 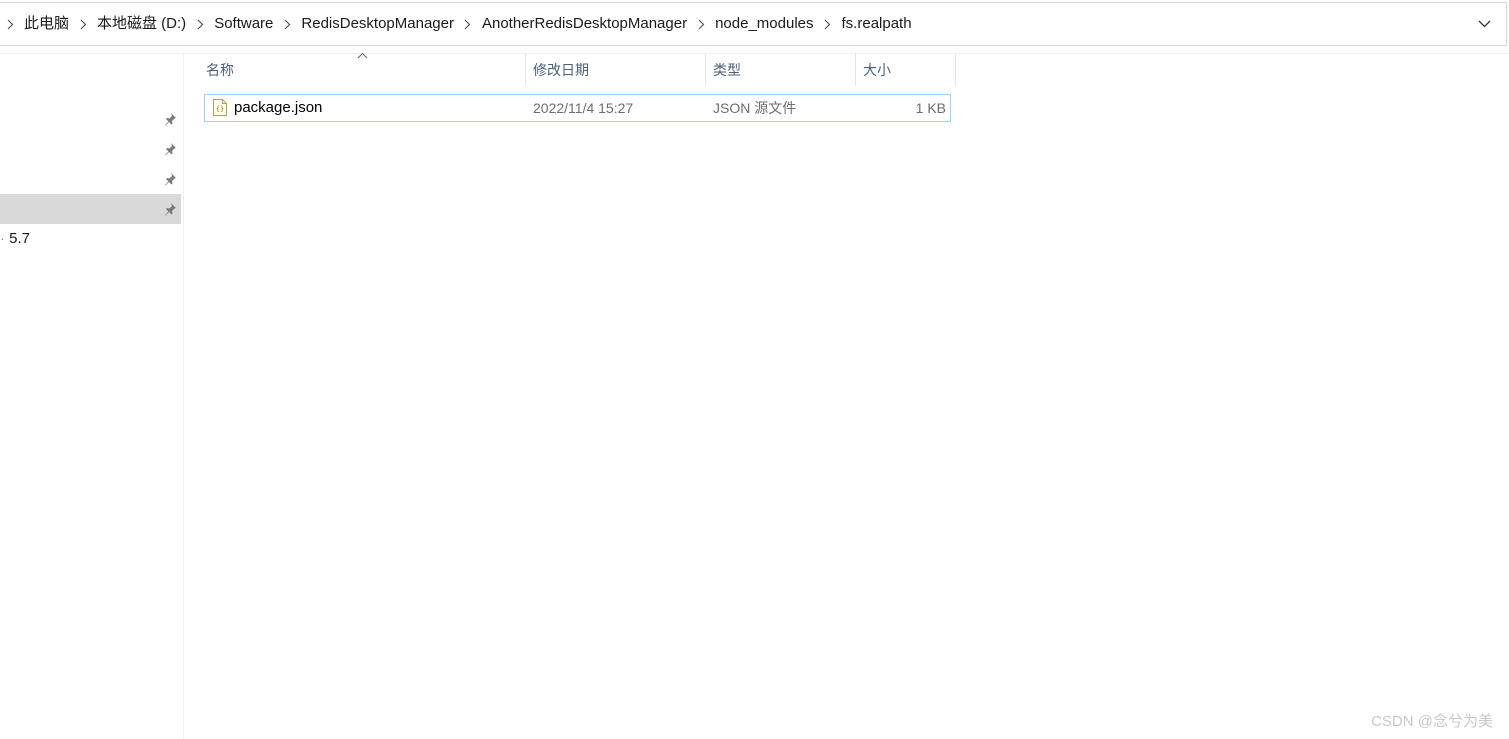 What do you see at coordinates (90, 239) in the screenshot?
I see `nav-item-partial: · 5.7` at bounding box center [90, 239].